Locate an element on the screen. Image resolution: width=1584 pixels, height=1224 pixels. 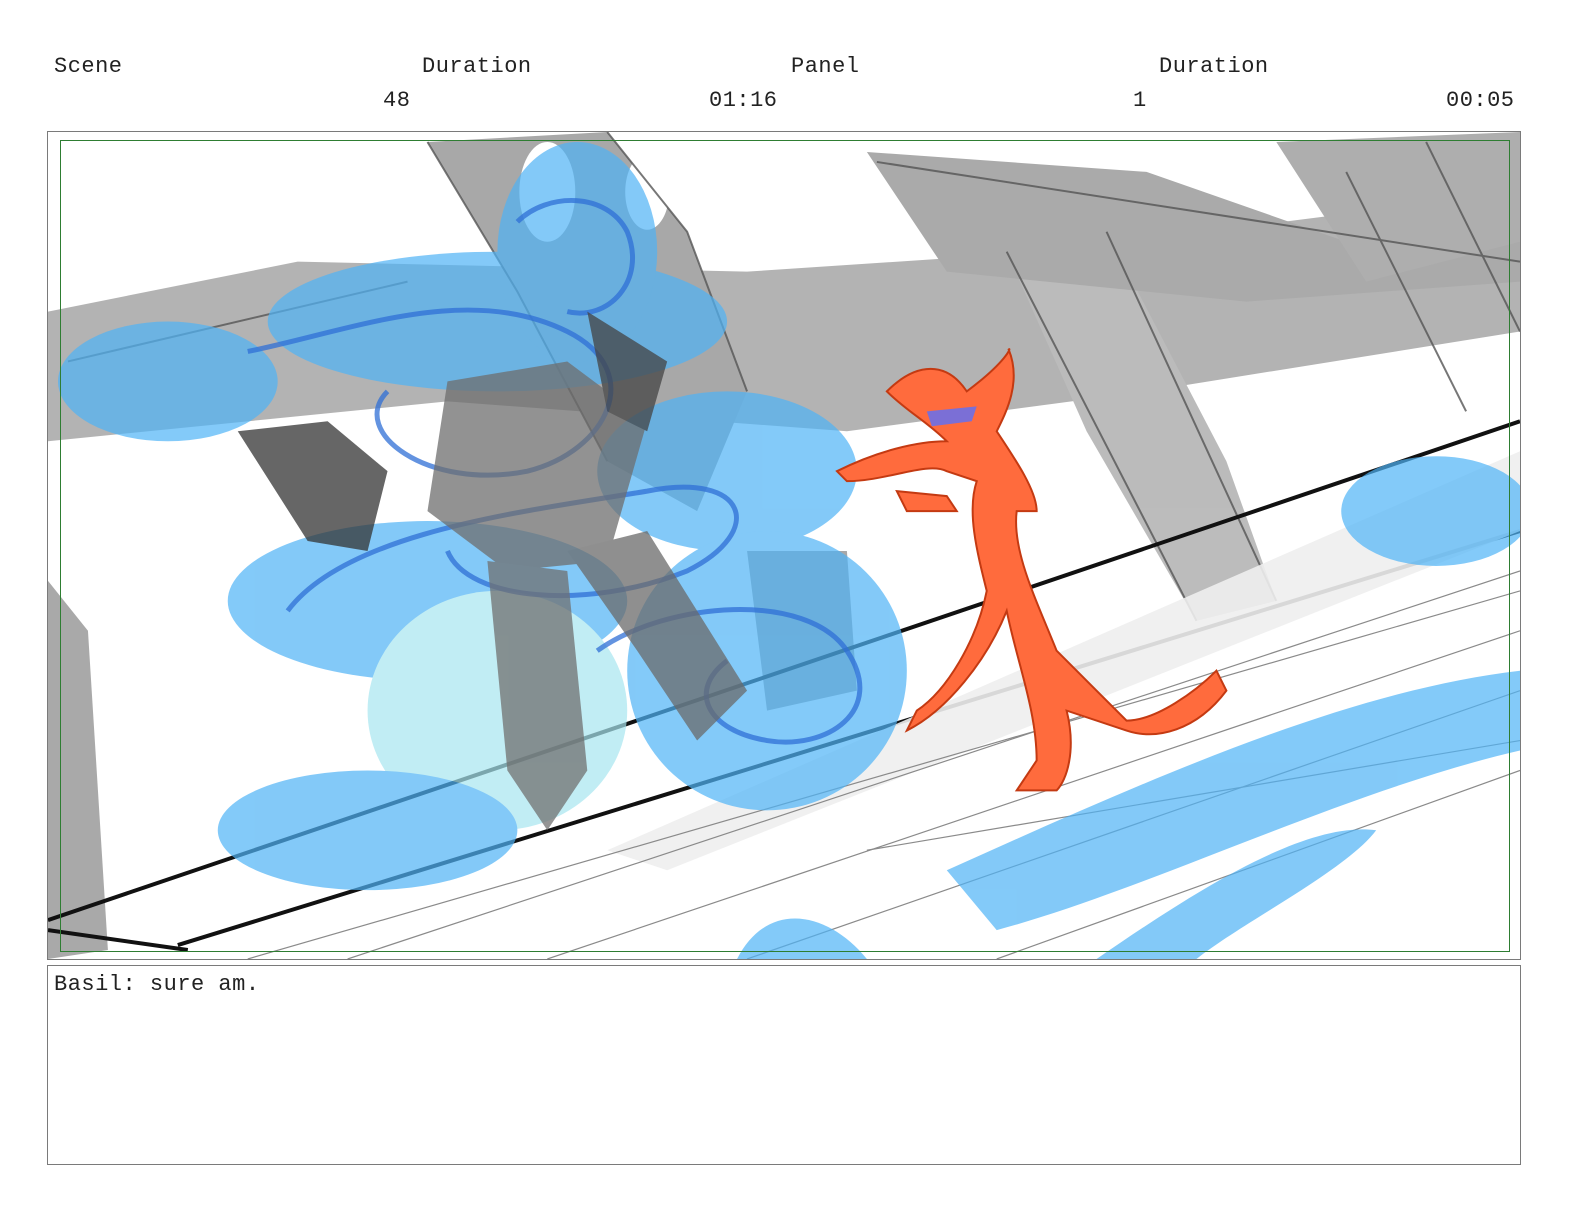
scene-number: 48 is located at coordinates (397, 100).